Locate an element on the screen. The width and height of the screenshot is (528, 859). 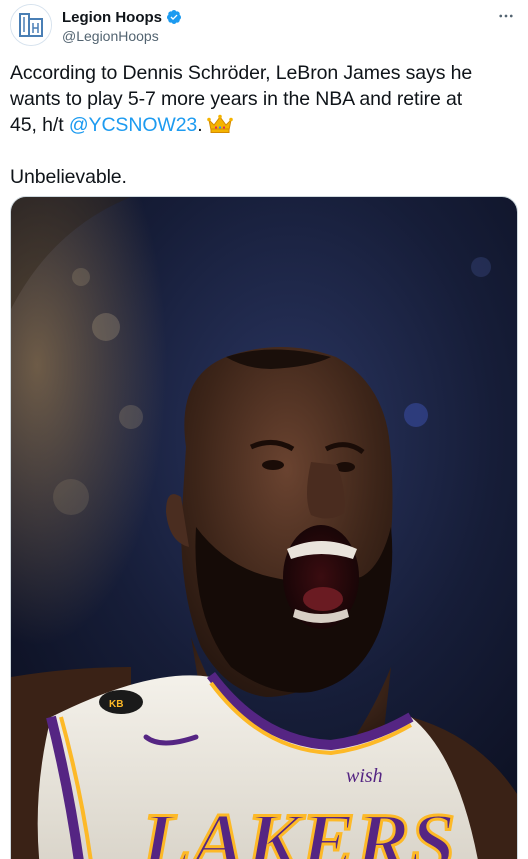
legion-hoops-logo-icon is located at coordinates (31, 25).